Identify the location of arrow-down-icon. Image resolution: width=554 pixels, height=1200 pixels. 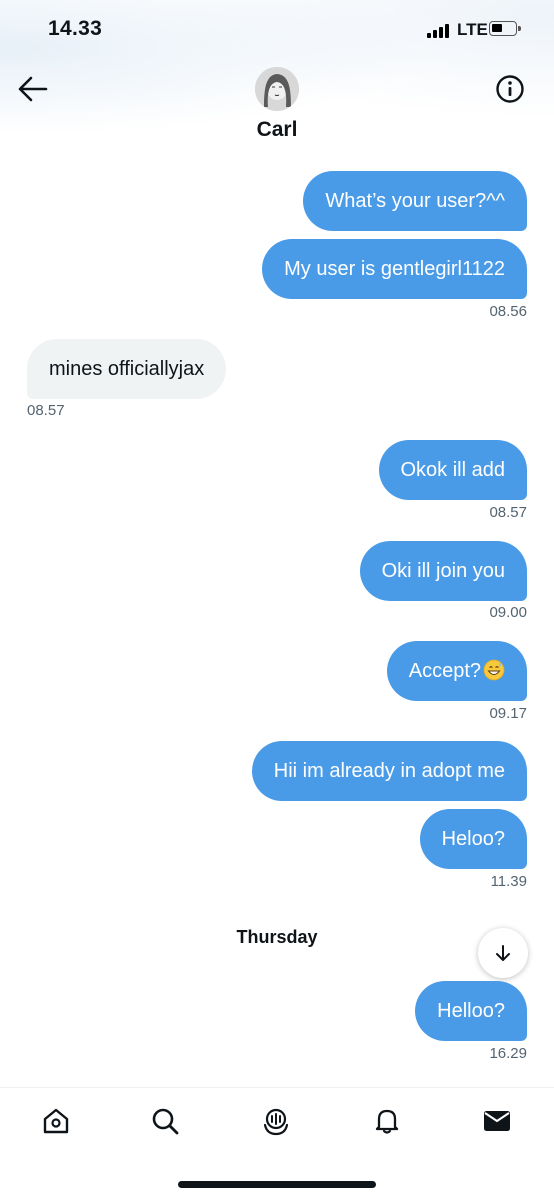
(503, 953).